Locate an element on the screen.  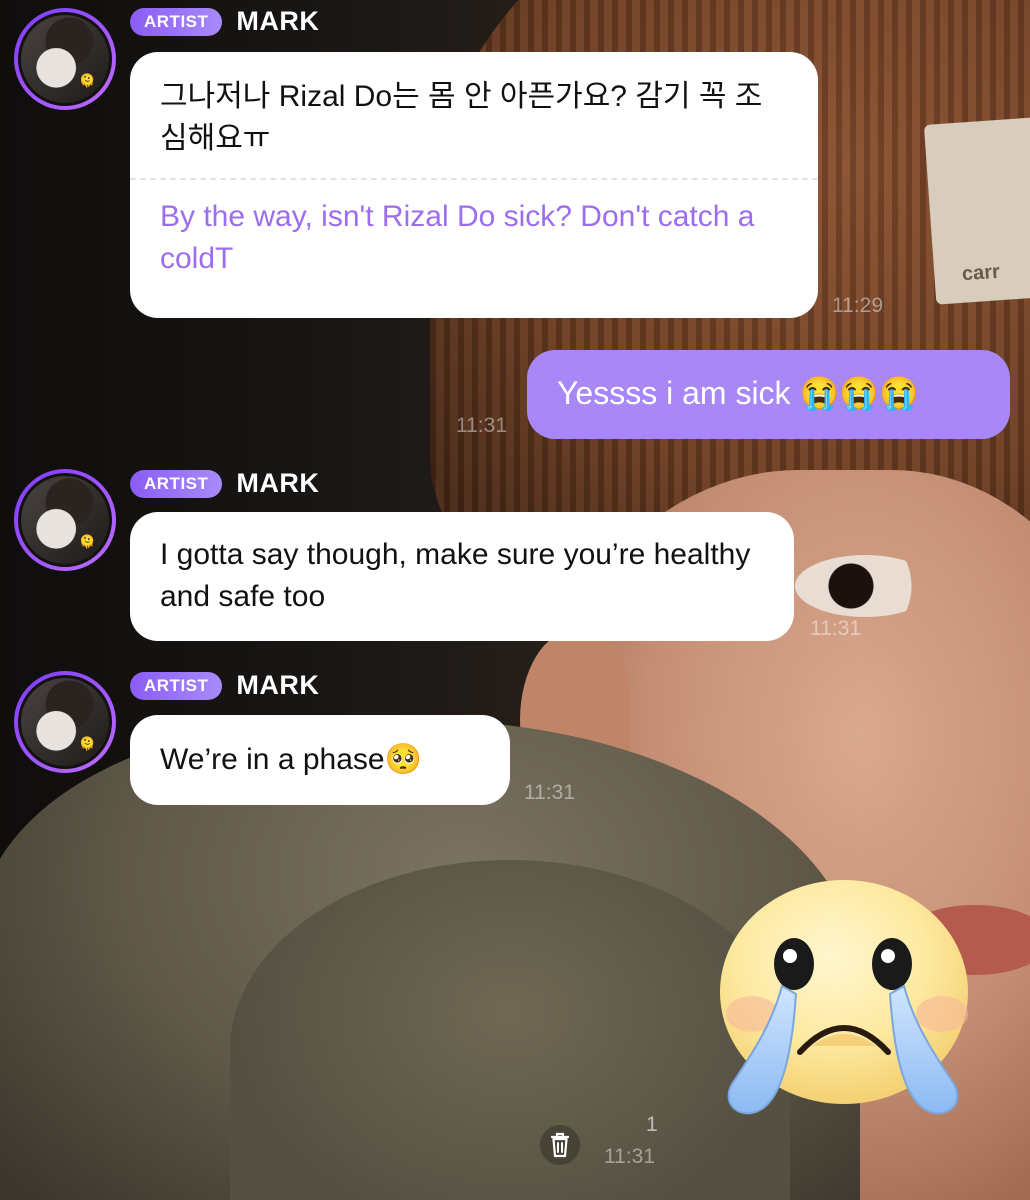
unread-count: 1 is located at coordinates (652, 1124).